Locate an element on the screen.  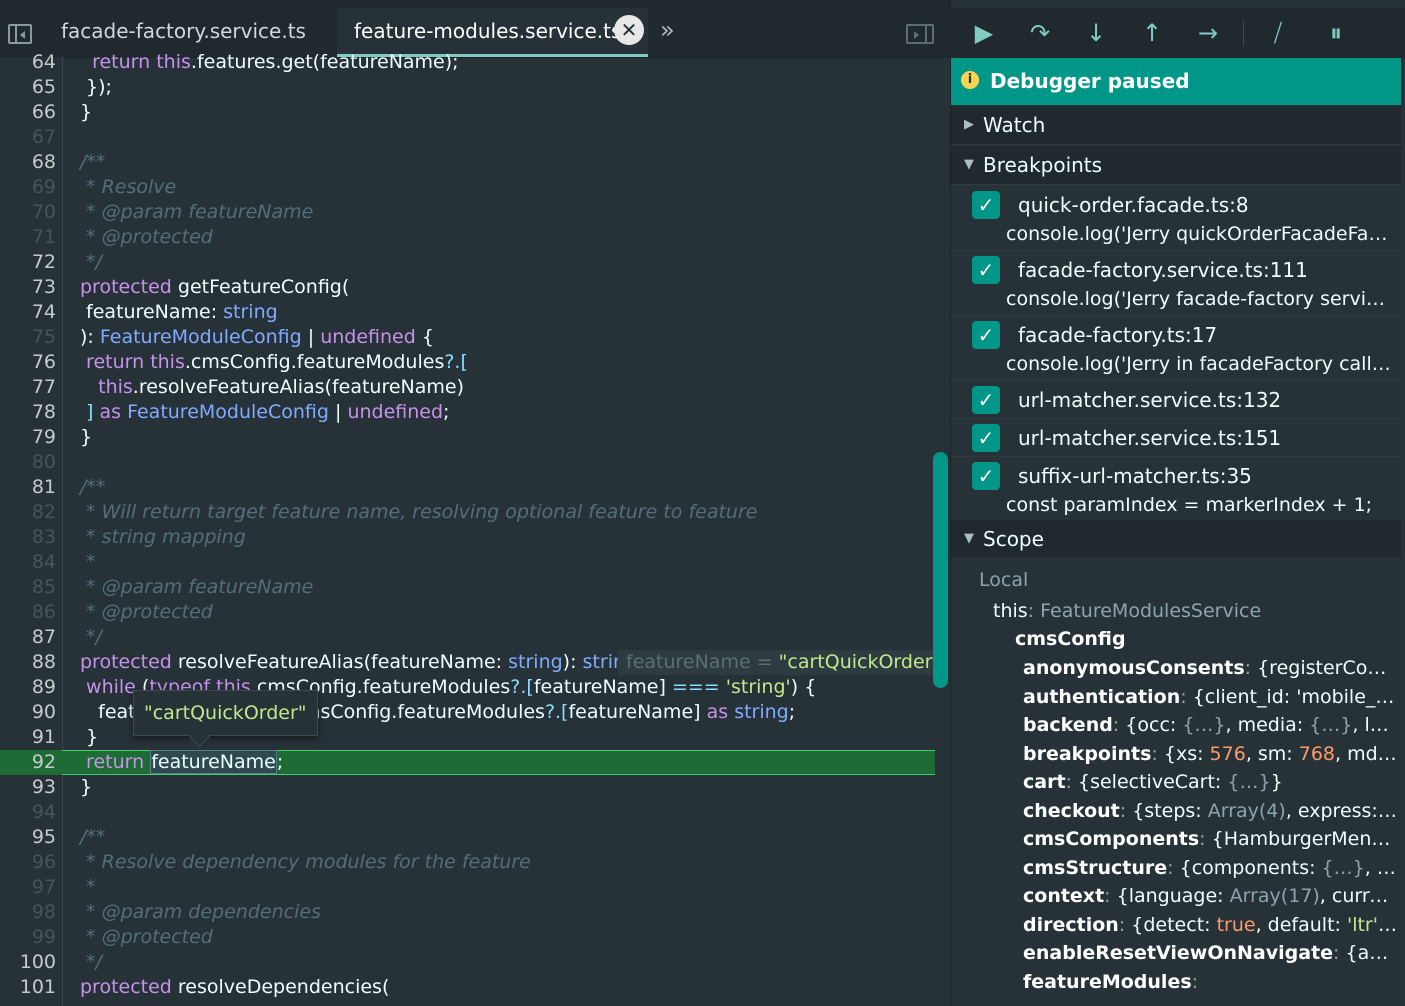
resume-icon: ▶ is located at coordinates (984, 33).